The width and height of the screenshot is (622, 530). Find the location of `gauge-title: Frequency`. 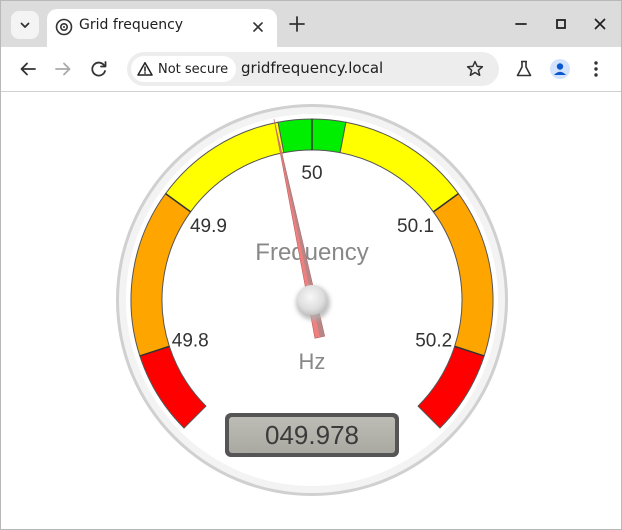

gauge-title: Frequency is located at coordinates (311, 252).